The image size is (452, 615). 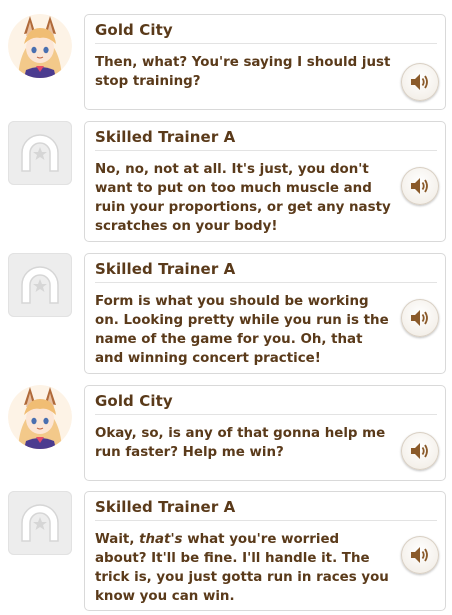 I want to click on dialogue-text-part: Wait,, so click(x=117, y=539).